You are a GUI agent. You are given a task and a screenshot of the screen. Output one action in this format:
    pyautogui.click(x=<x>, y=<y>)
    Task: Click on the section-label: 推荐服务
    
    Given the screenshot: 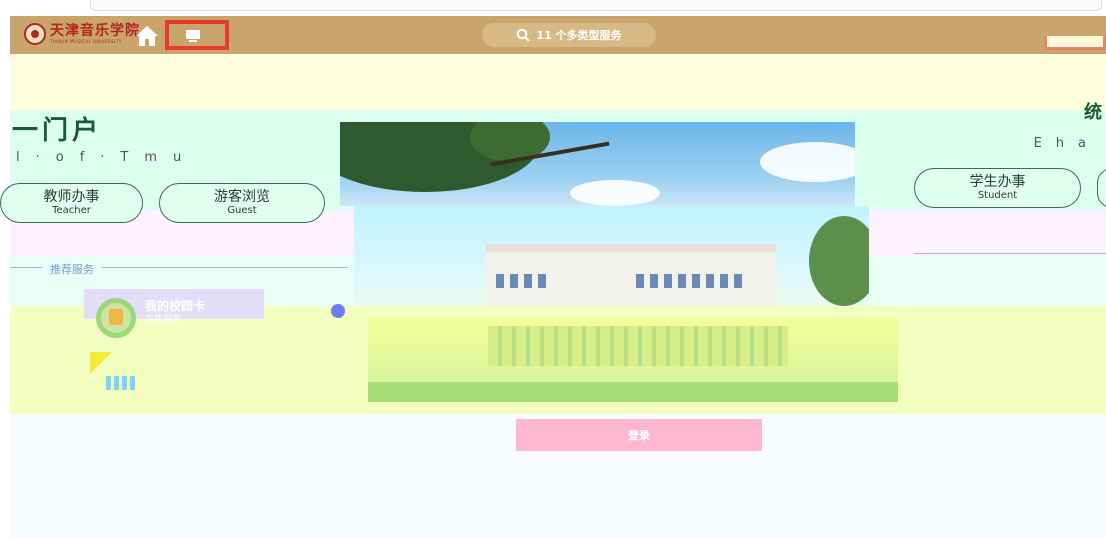 What is the action you would take?
    pyautogui.click(x=72, y=269)
    